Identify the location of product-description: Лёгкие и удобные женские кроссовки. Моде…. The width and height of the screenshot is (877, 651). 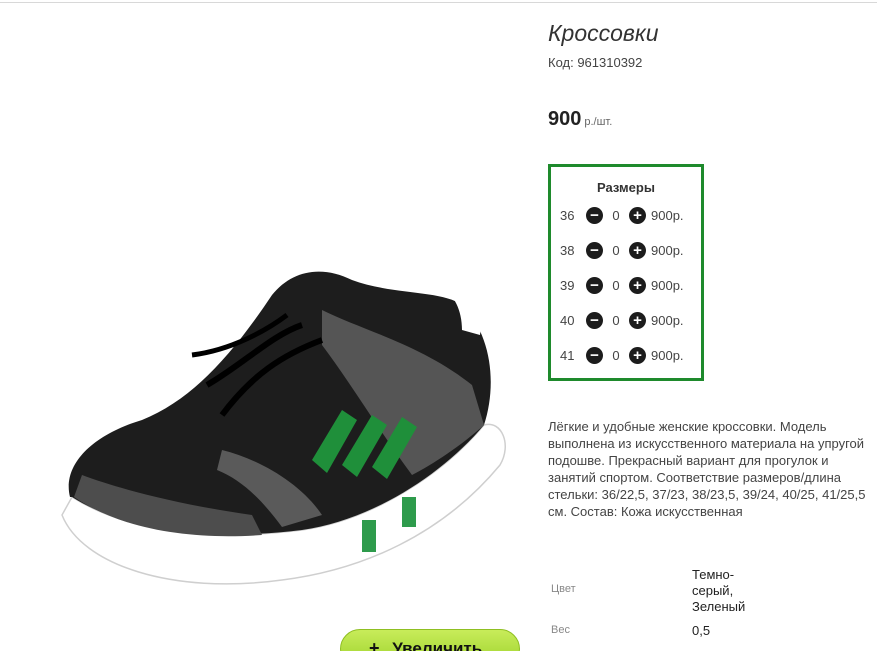
(707, 469).